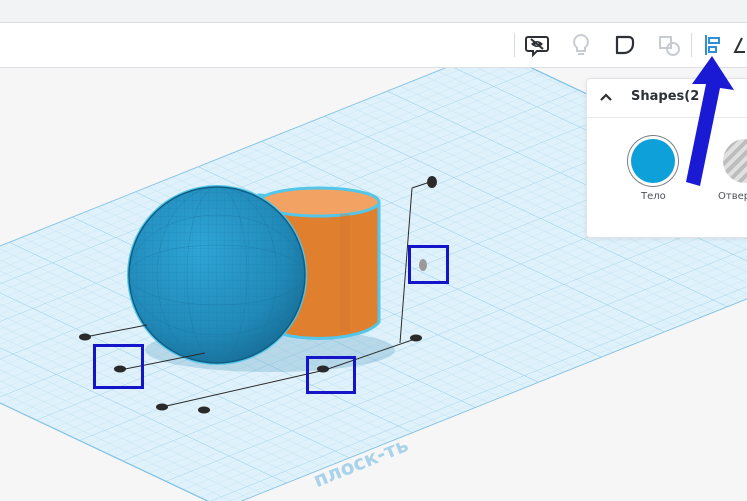  What do you see at coordinates (653, 161) in the screenshot?
I see `solid-color-swatch` at bounding box center [653, 161].